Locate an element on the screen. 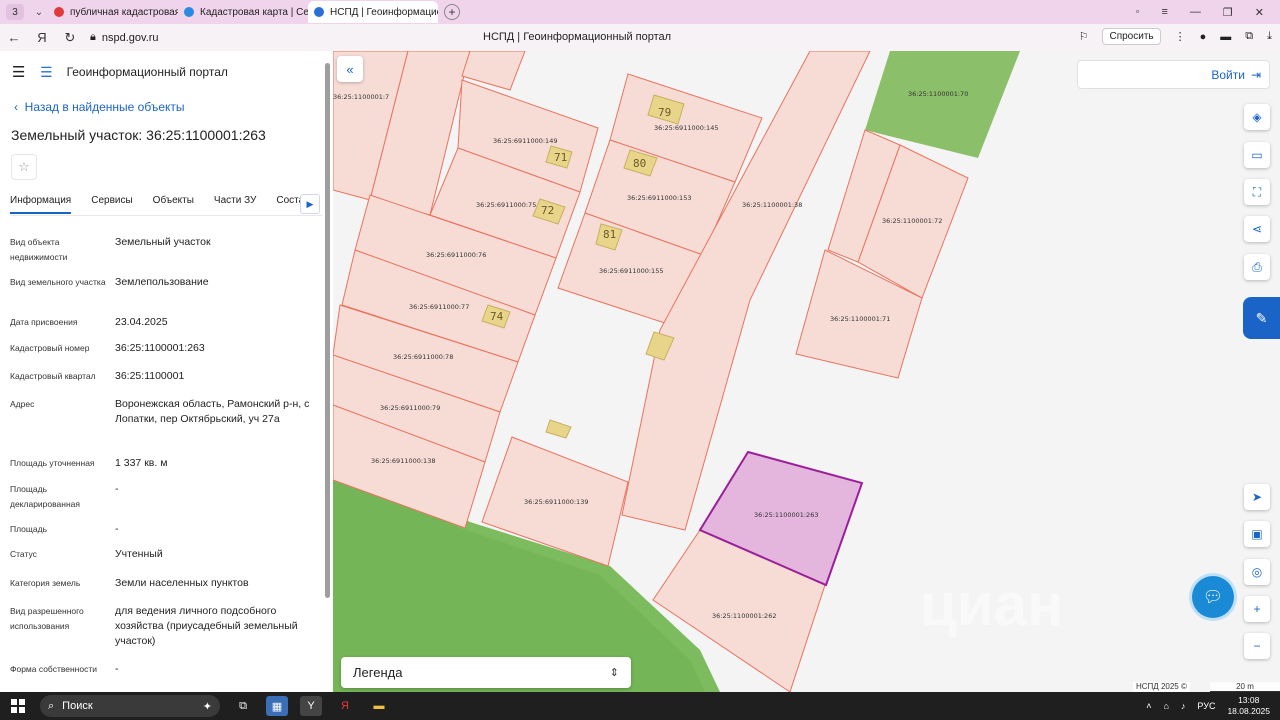 This screenshot has width=1280, height=720. browser-tab-2: Кадастровая карта | Серв is located at coordinates (243, 12).